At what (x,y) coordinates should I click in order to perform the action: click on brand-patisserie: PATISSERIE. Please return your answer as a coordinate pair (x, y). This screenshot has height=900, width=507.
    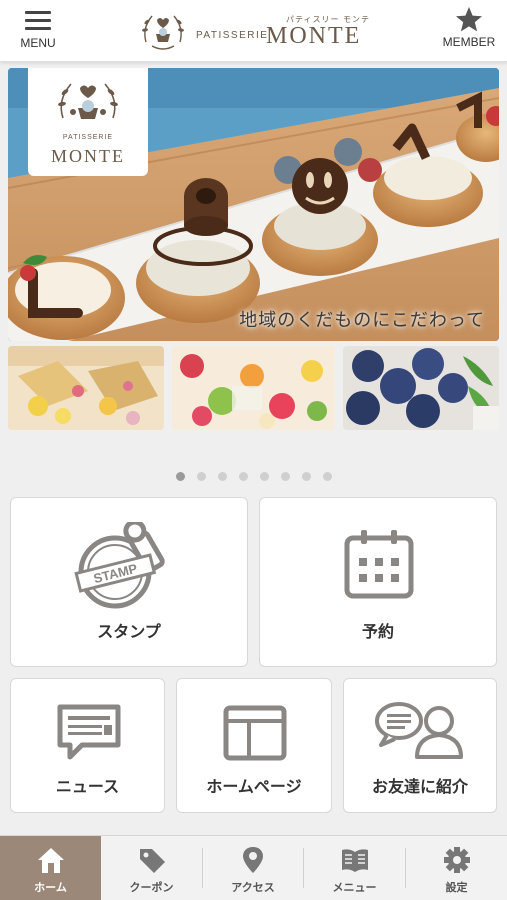
    Looking at the image, I should click on (232, 35).